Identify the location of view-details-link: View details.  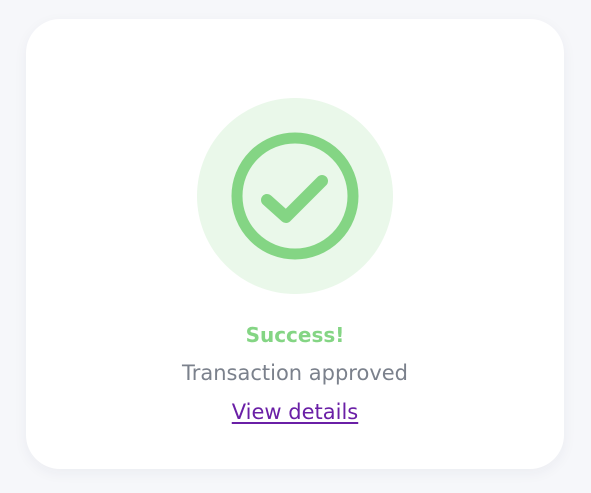
(295, 412).